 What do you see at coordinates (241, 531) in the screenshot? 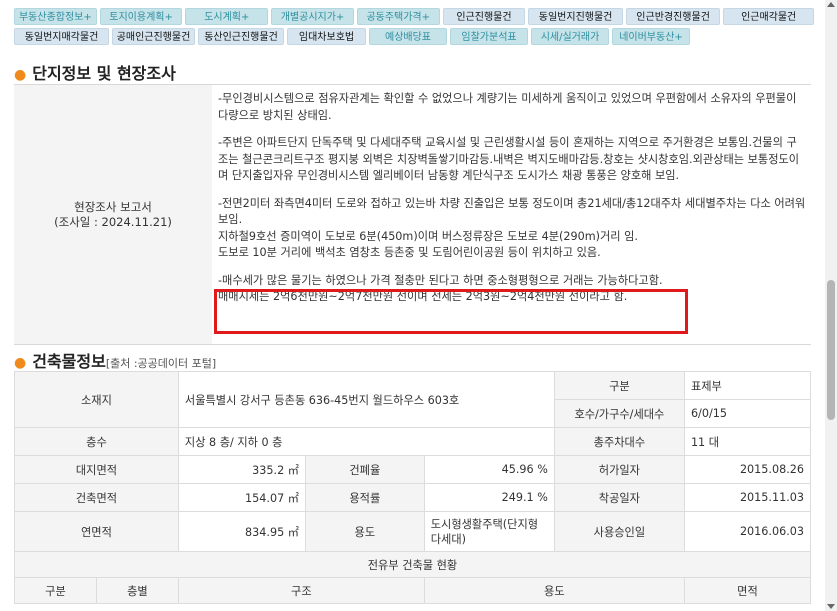
I see `total-area-value: 834.95 ㎡` at bounding box center [241, 531].